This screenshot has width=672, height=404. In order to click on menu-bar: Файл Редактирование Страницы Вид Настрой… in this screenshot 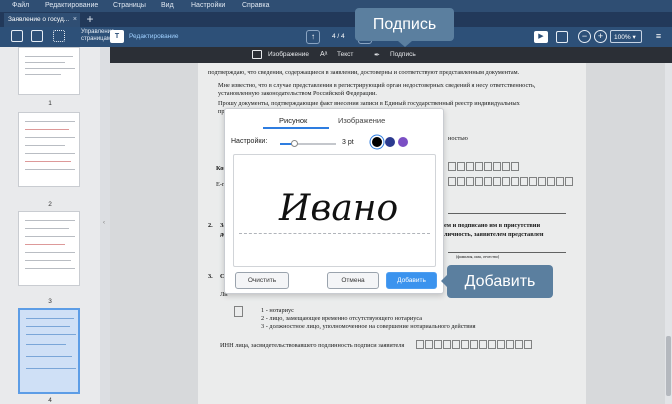, I will do `click(336, 6)`.